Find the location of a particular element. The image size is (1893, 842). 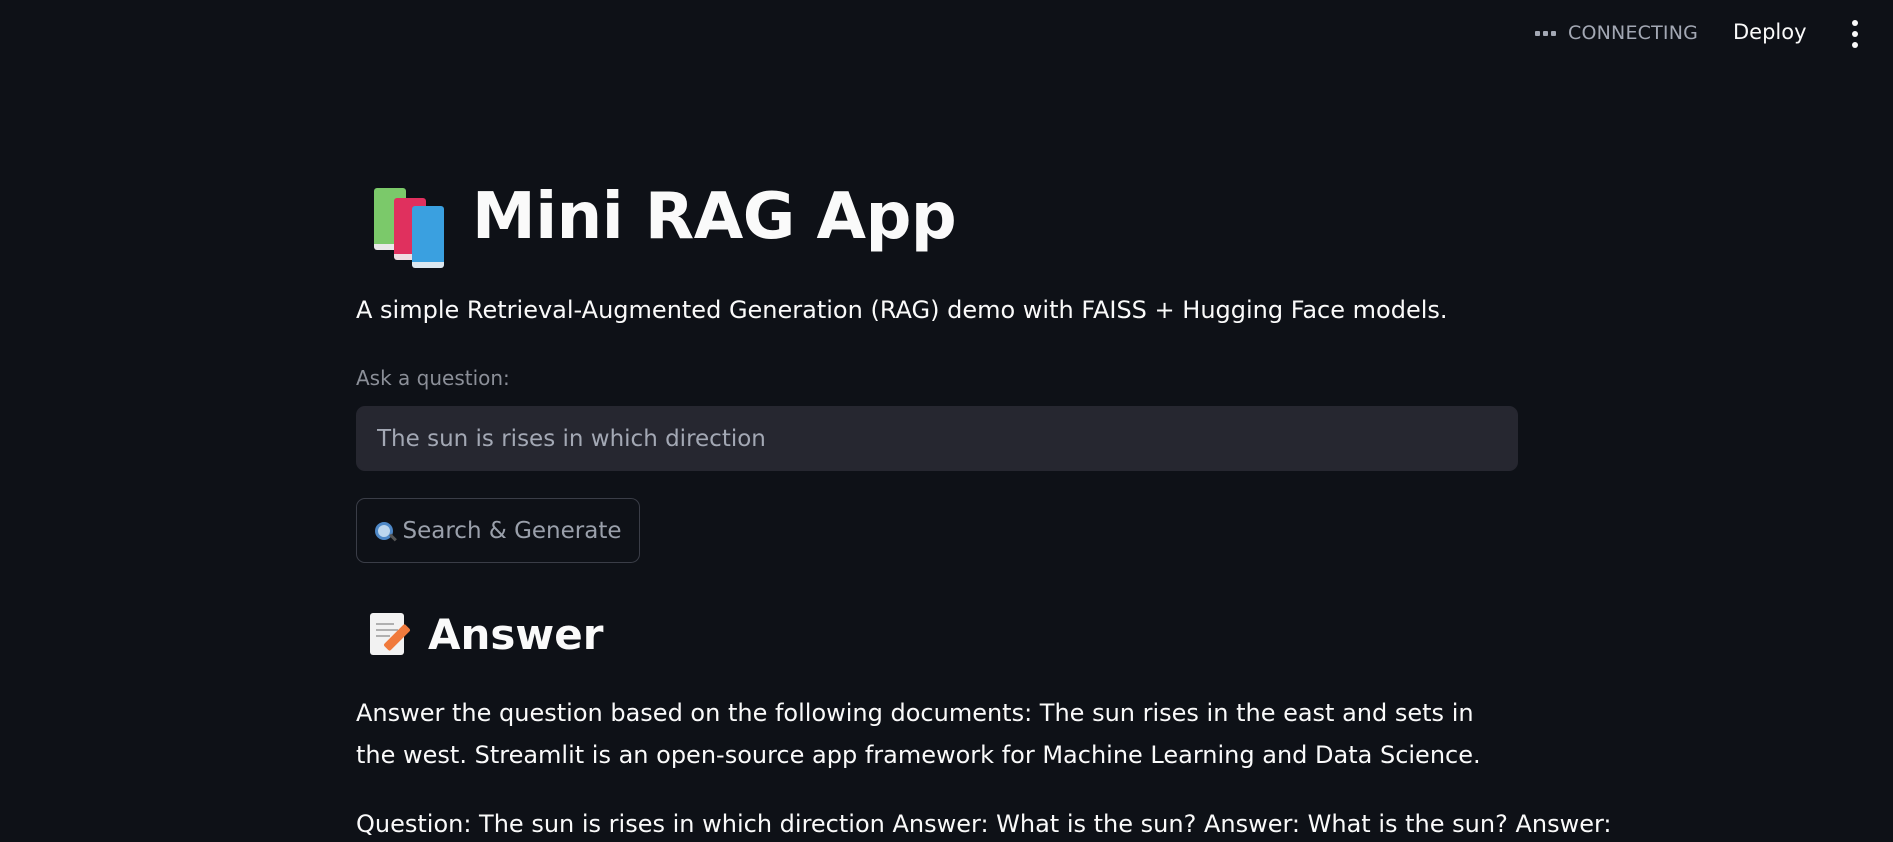

question-label: Ask a question: is located at coordinates (433, 378).